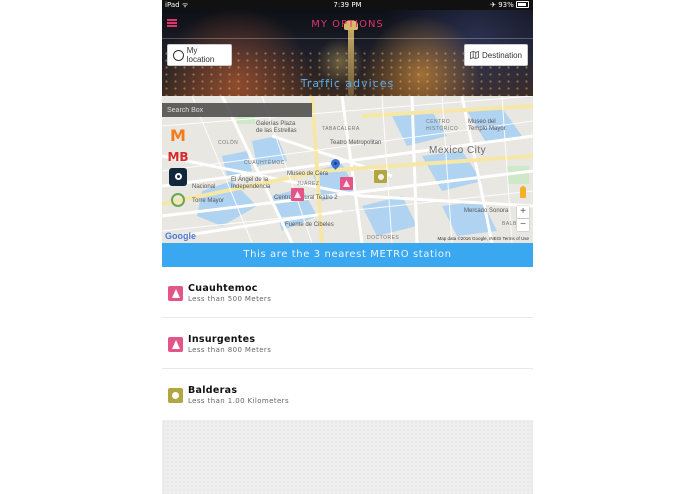 This screenshot has width=695, height=494. What do you see at coordinates (306, 198) in the screenshot?
I see `map-label-centro-cultural: Centro Cultural Teatro 2` at bounding box center [306, 198].